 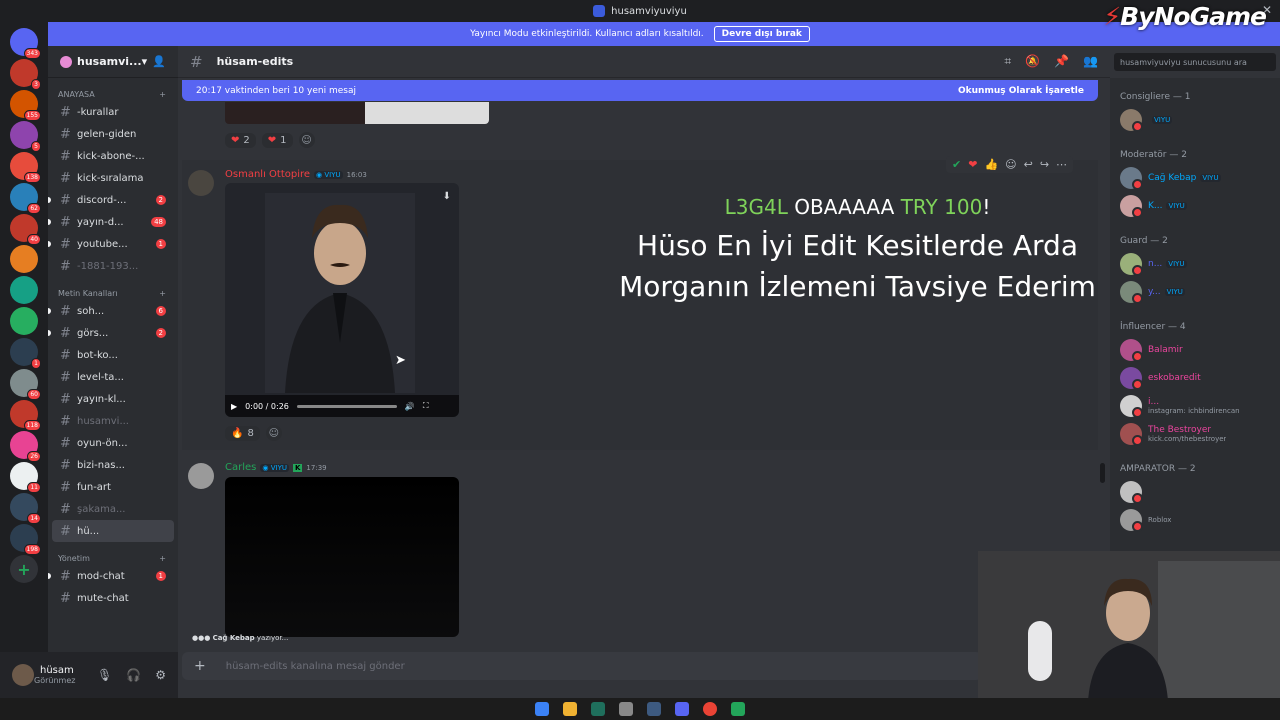 I want to click on server-icon: 3, so click(x=25, y=74).